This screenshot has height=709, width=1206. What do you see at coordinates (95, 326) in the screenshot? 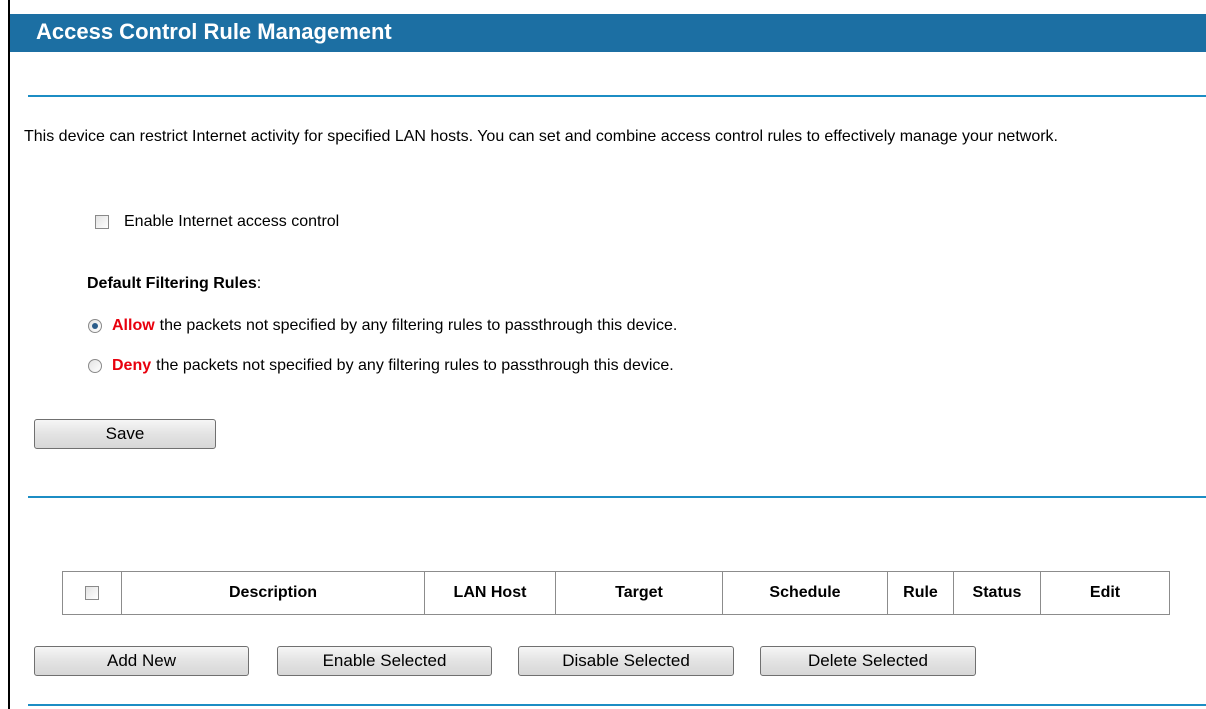
I see `allow-radio` at bounding box center [95, 326].